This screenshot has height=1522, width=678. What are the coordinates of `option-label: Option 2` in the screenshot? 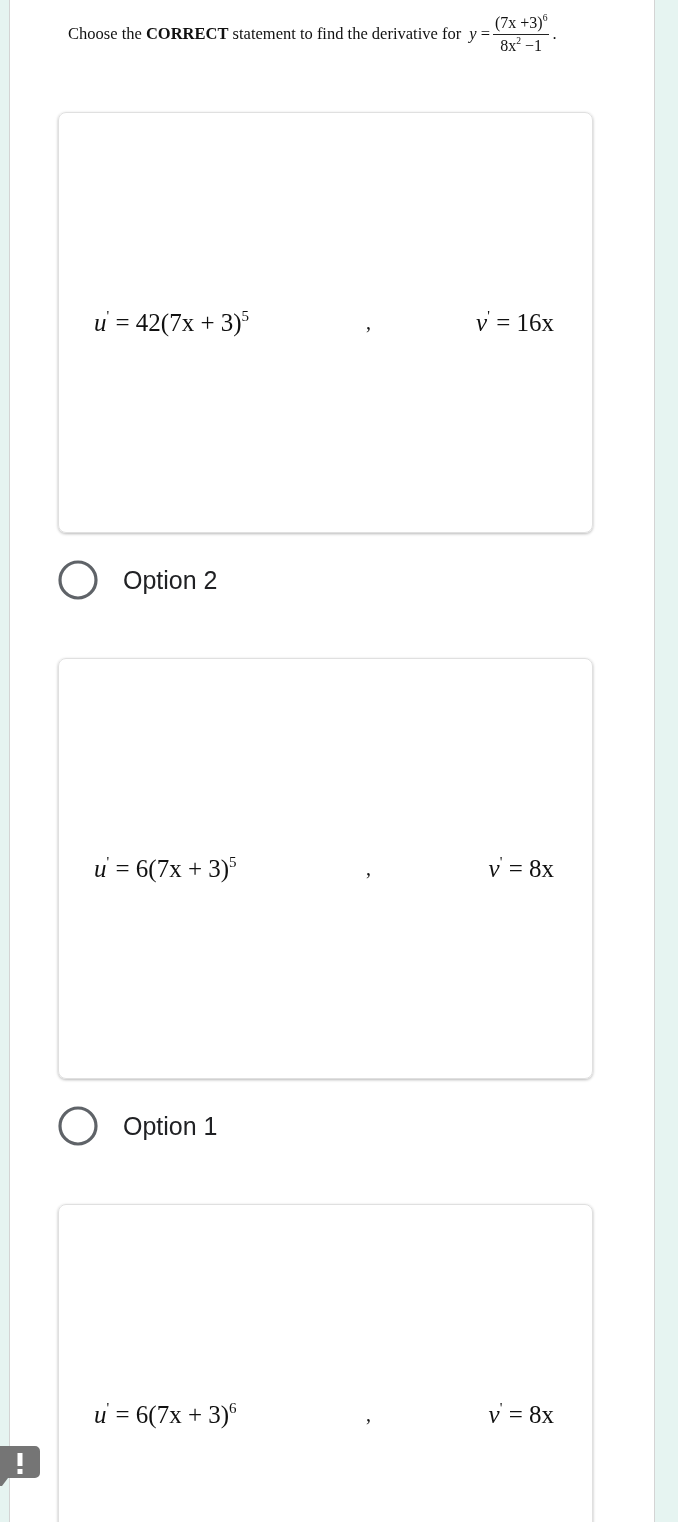 It's located at (170, 580).